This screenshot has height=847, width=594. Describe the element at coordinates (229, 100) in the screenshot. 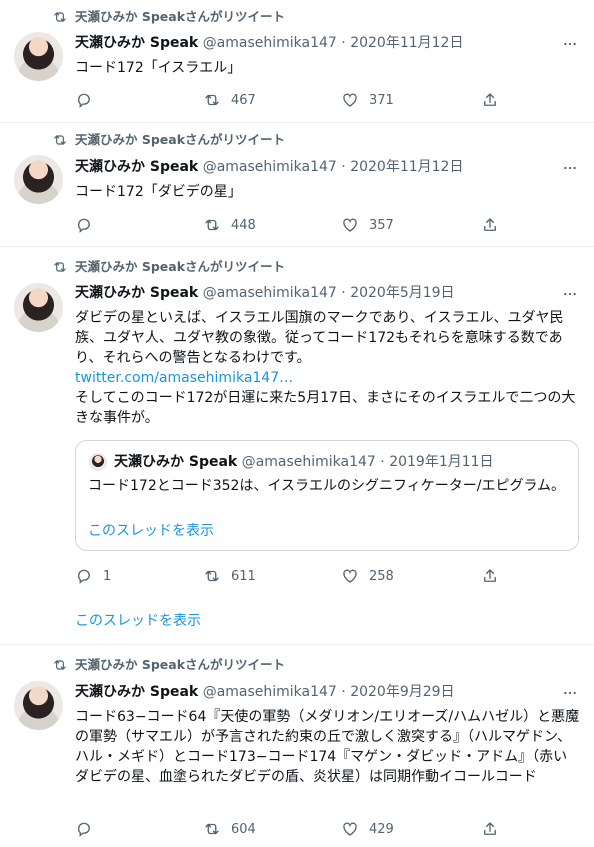

I see `retweet-button: 467` at that location.